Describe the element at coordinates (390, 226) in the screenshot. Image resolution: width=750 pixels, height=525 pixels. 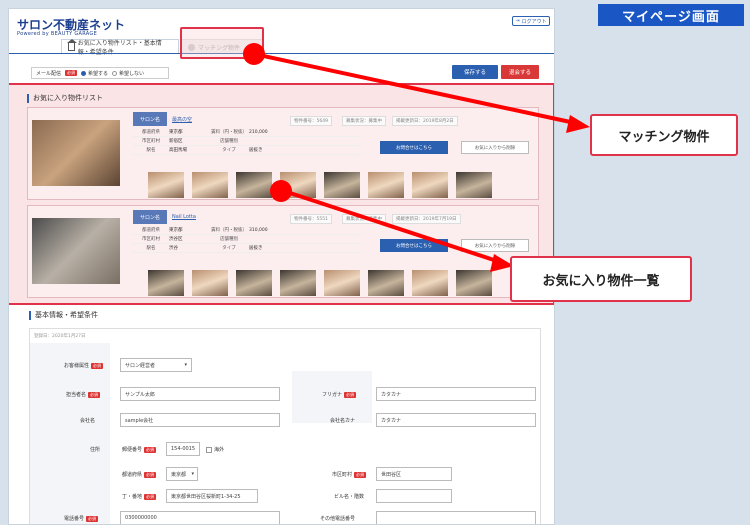
I see `arrow-line-favorites` at that location.